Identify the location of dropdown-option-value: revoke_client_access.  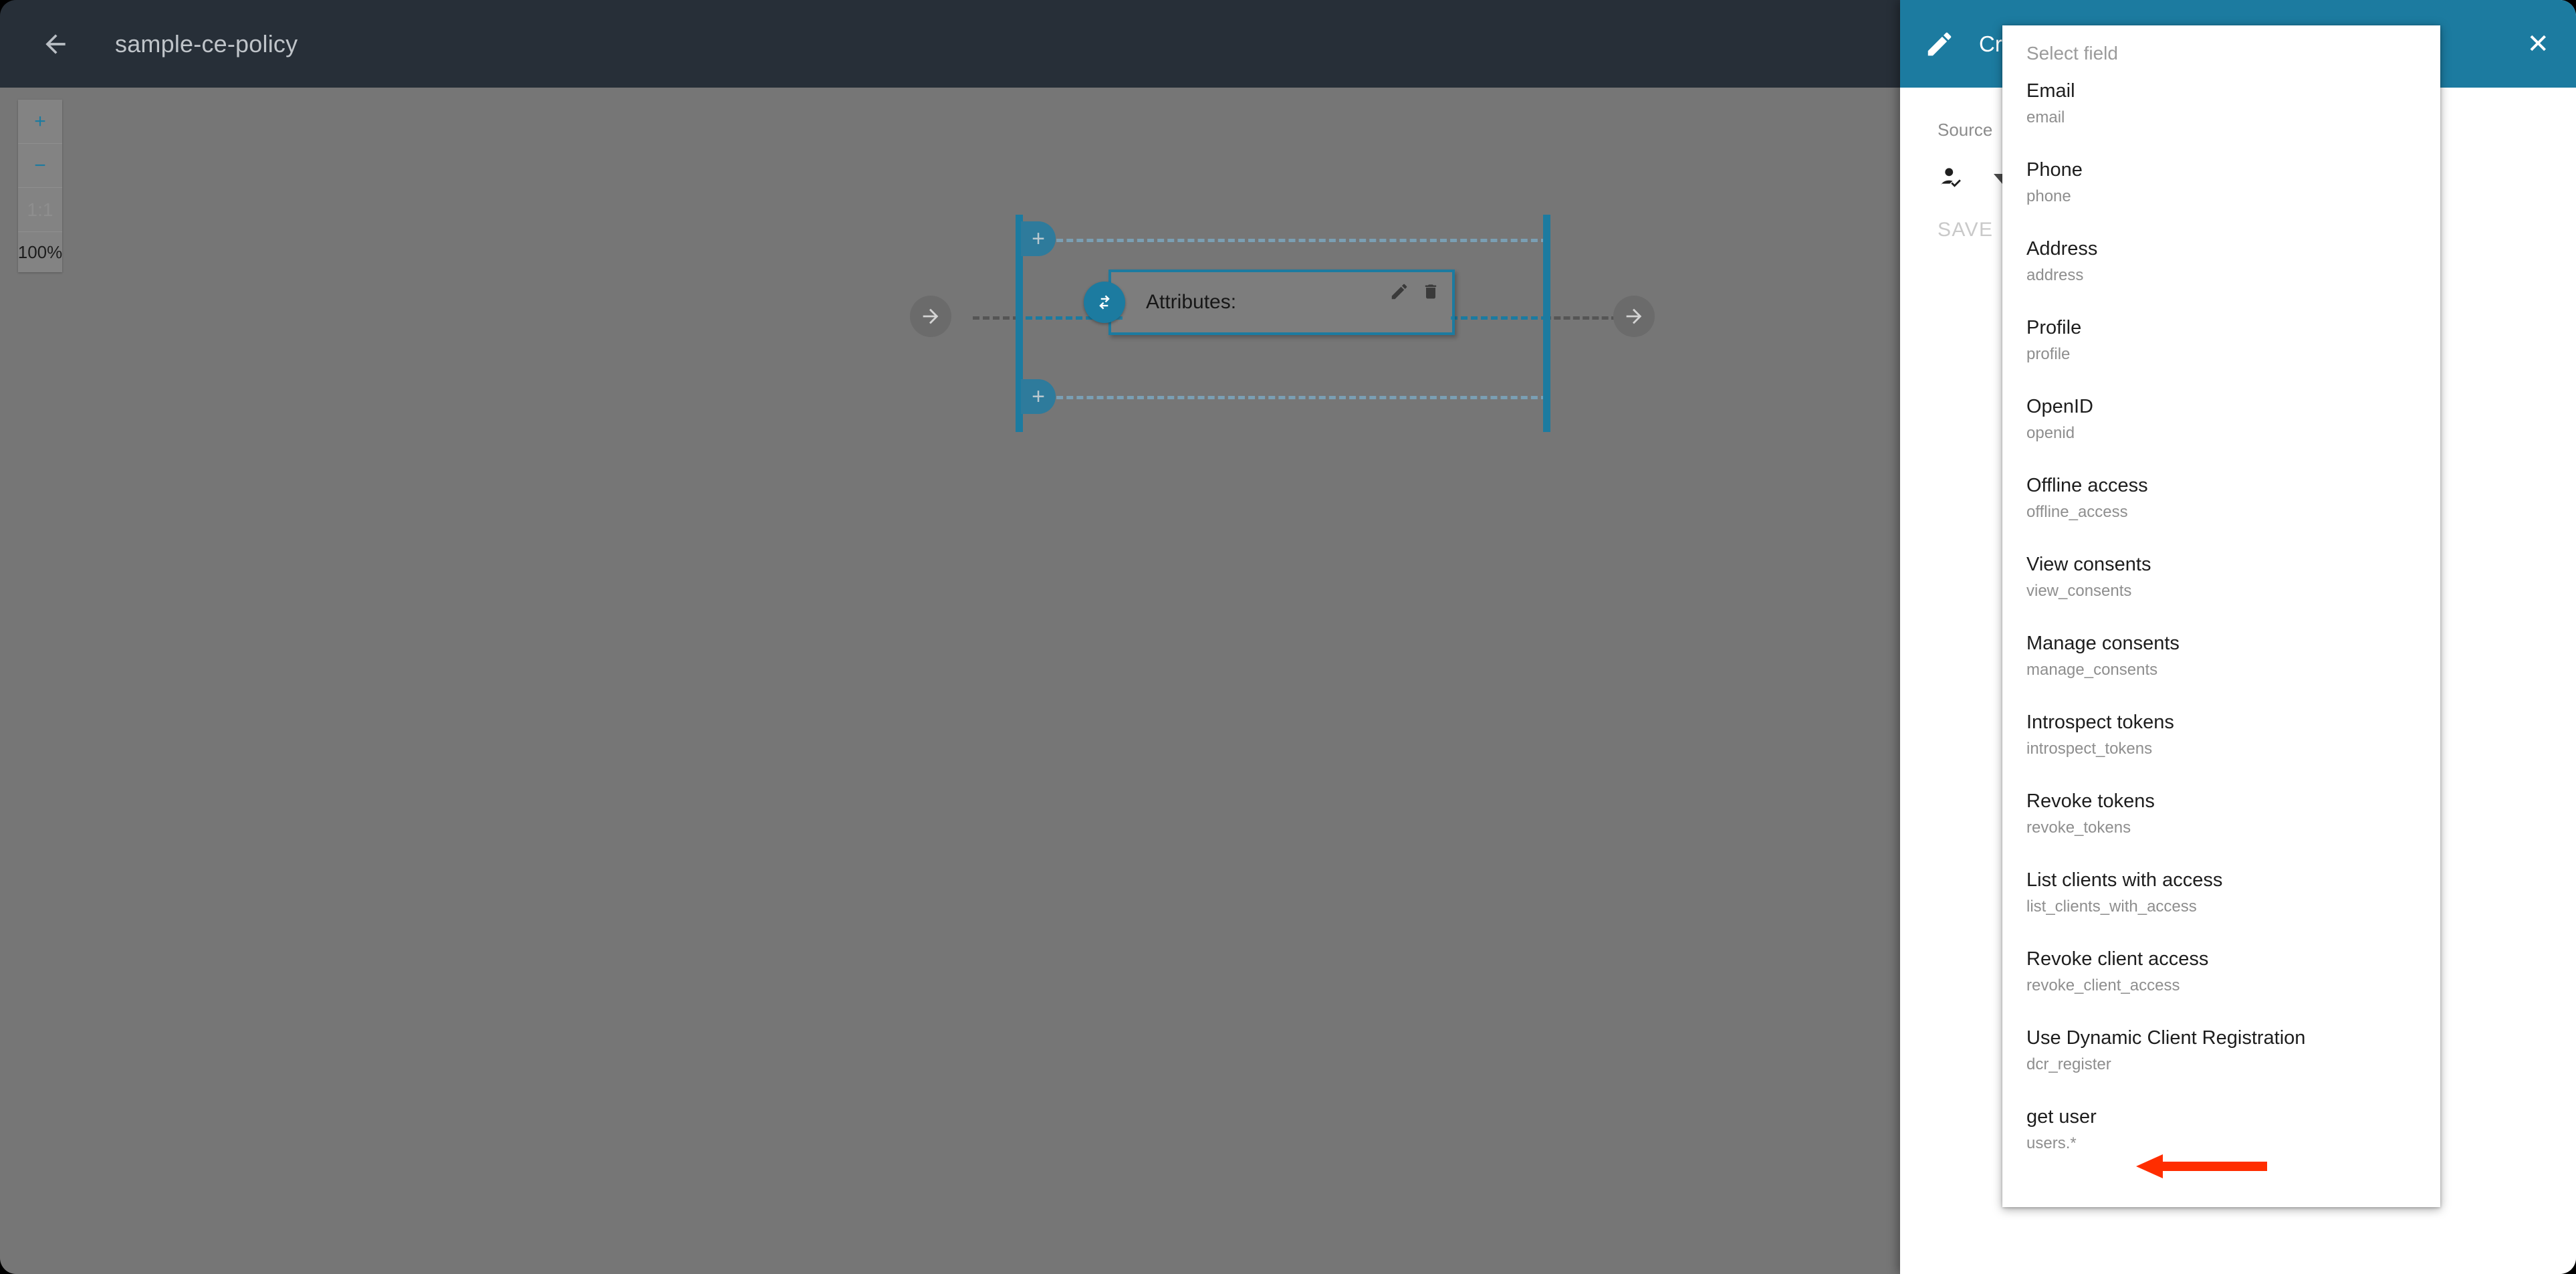
(2103, 985).